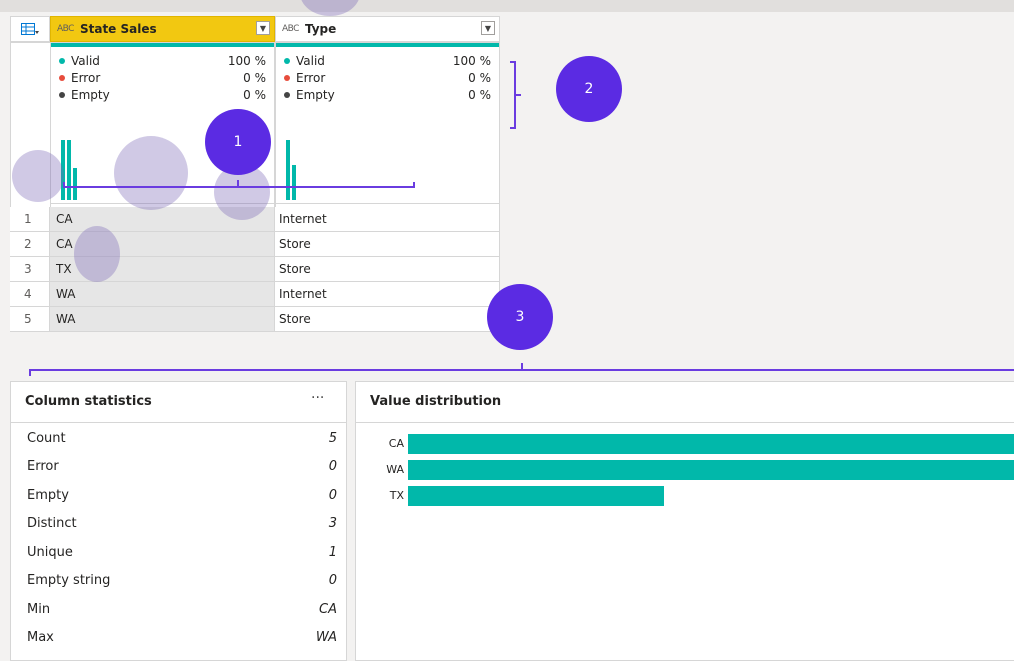 This screenshot has height=661, width=1014. I want to click on more-options-icon: ···, so click(317, 398).